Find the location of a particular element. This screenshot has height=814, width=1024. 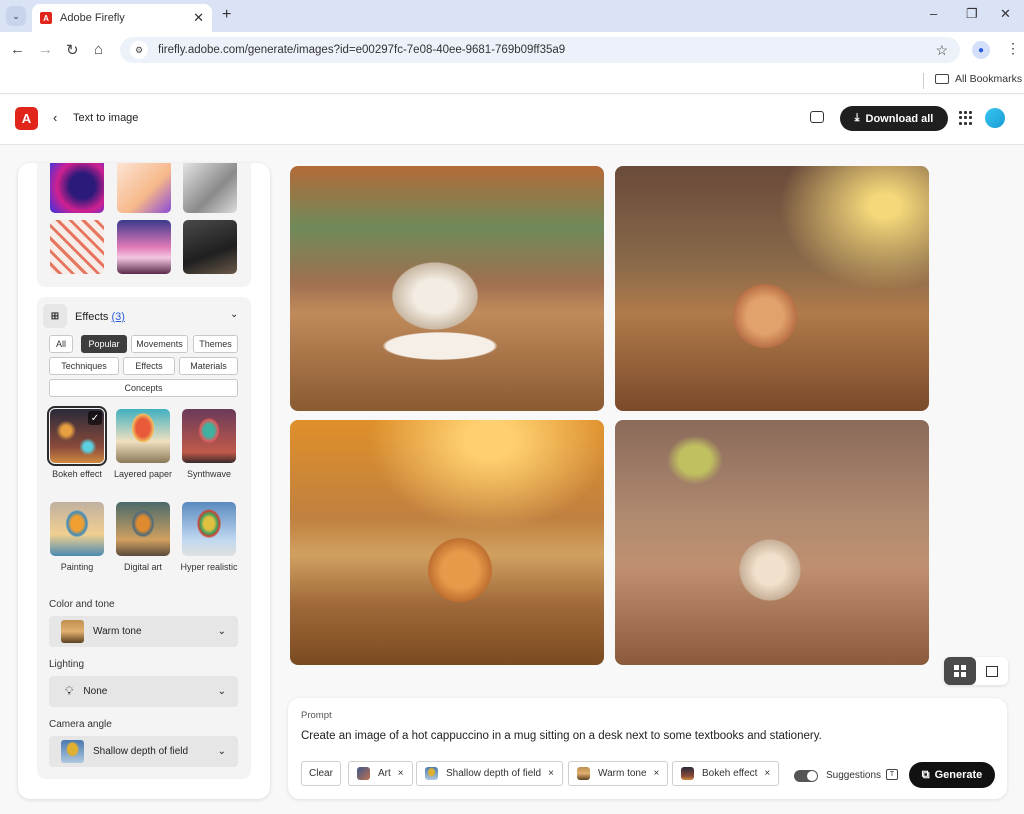

color-tone-dropdown: Warm tone ⌄ is located at coordinates (143, 631).